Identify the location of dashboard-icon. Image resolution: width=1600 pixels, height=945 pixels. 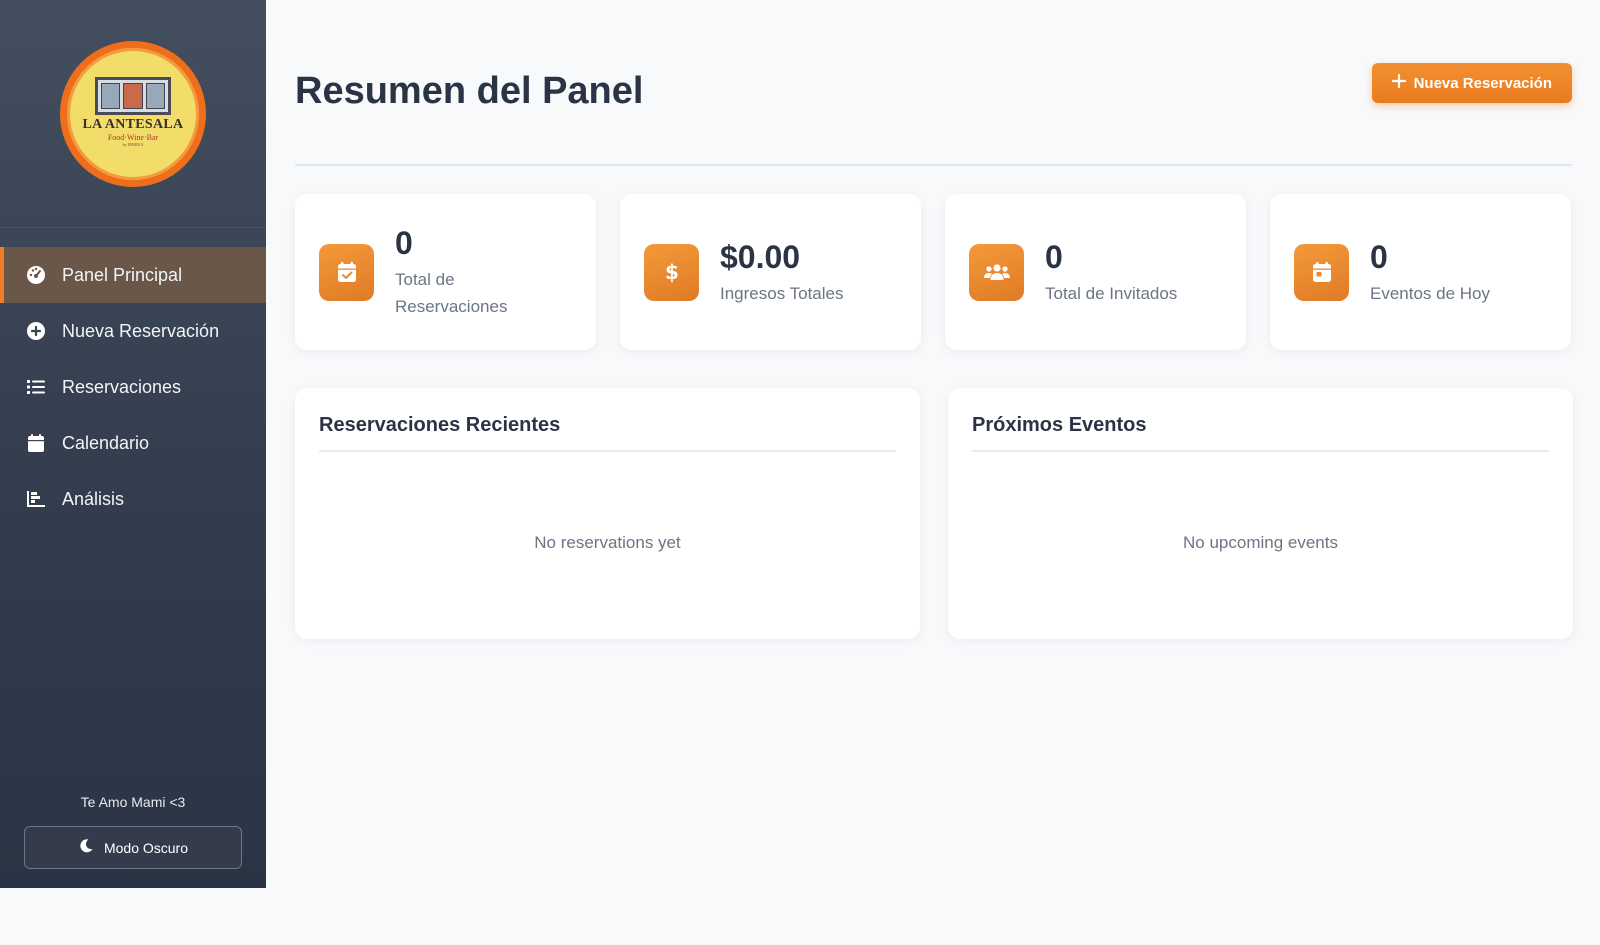
(36, 275).